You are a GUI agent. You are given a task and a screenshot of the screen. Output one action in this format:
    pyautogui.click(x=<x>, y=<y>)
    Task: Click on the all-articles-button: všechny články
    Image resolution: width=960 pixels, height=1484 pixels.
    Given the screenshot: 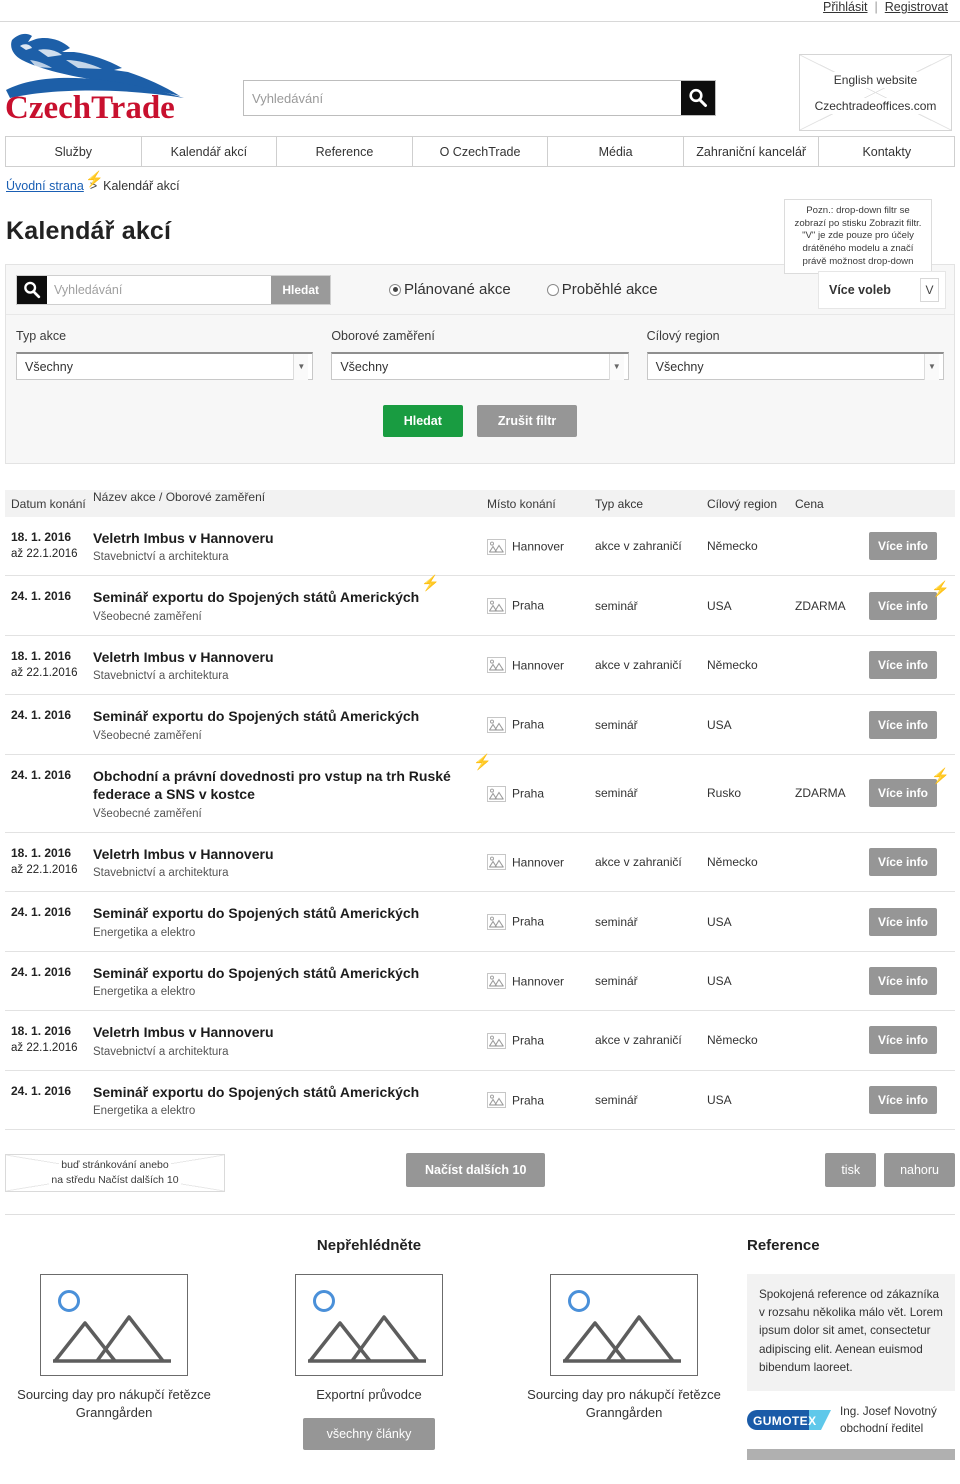 What is the action you would take?
    pyautogui.click(x=369, y=1433)
    